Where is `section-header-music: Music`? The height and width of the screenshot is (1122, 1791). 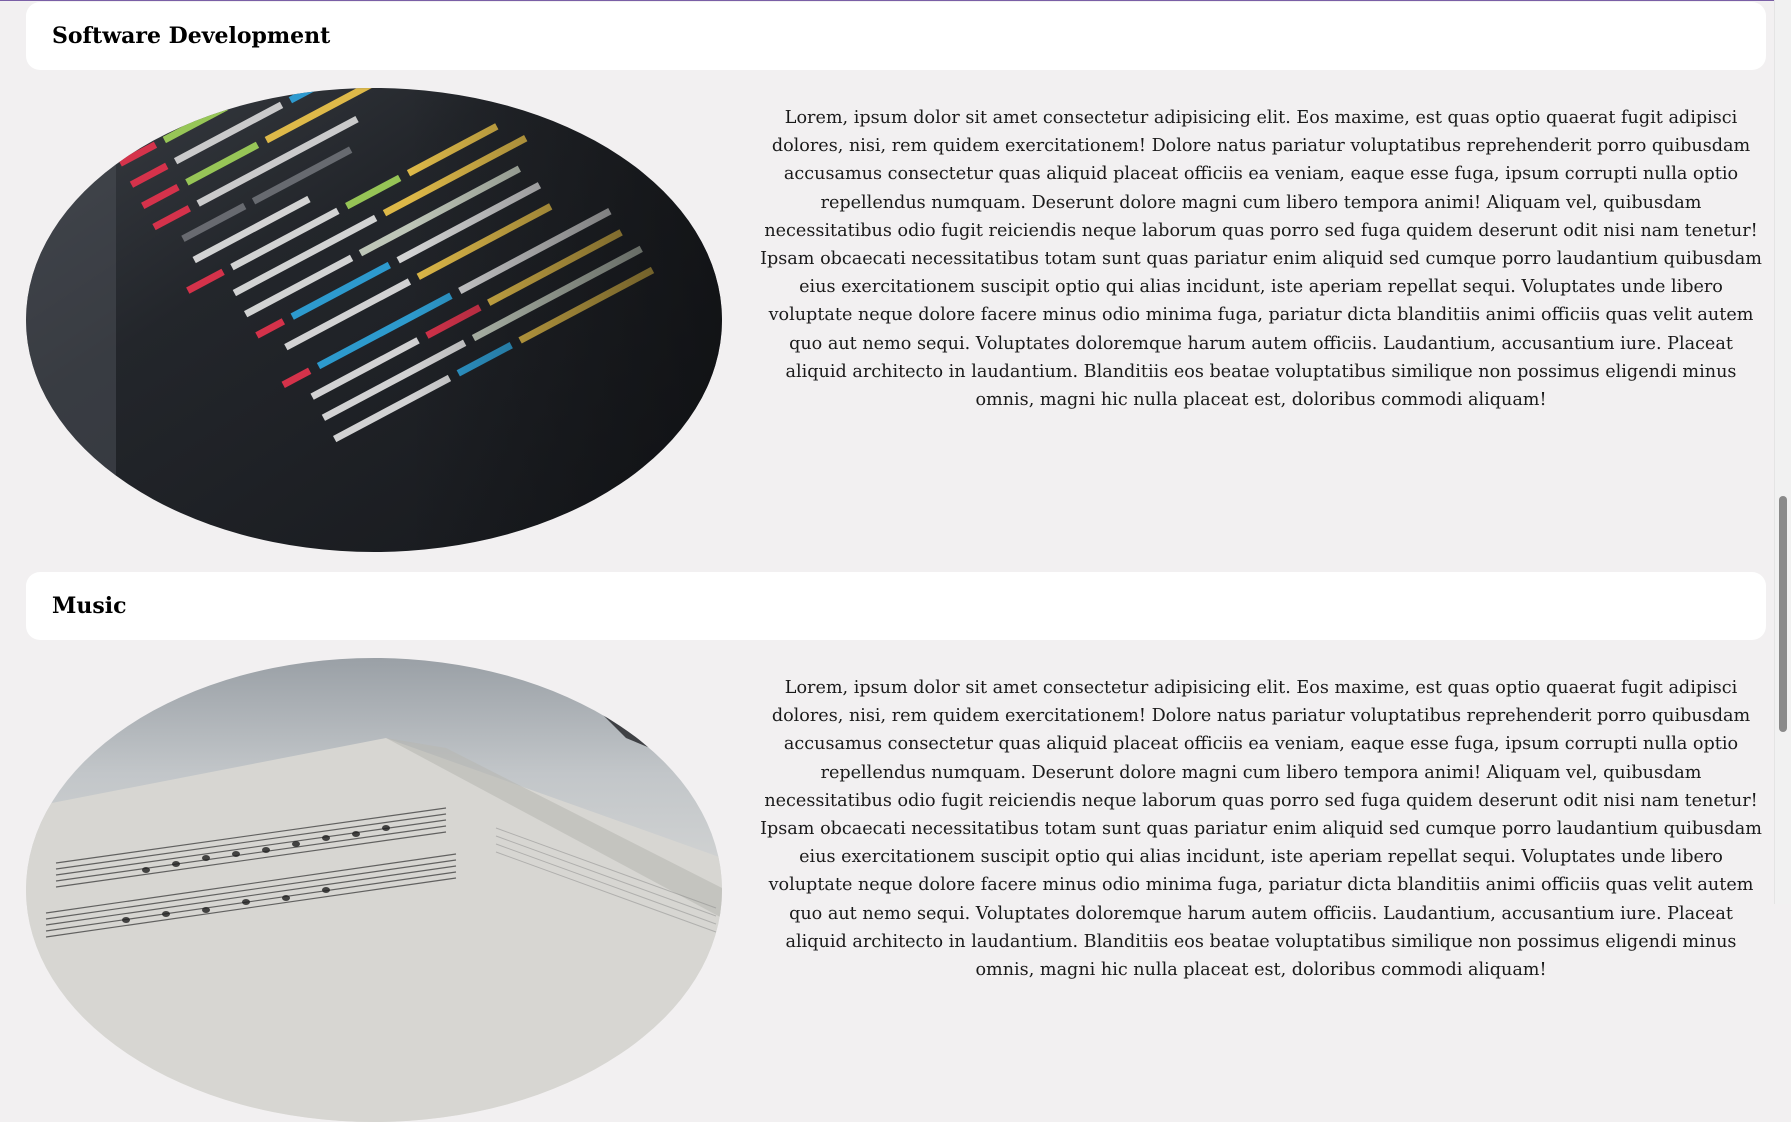 section-header-music: Music is located at coordinates (896, 606).